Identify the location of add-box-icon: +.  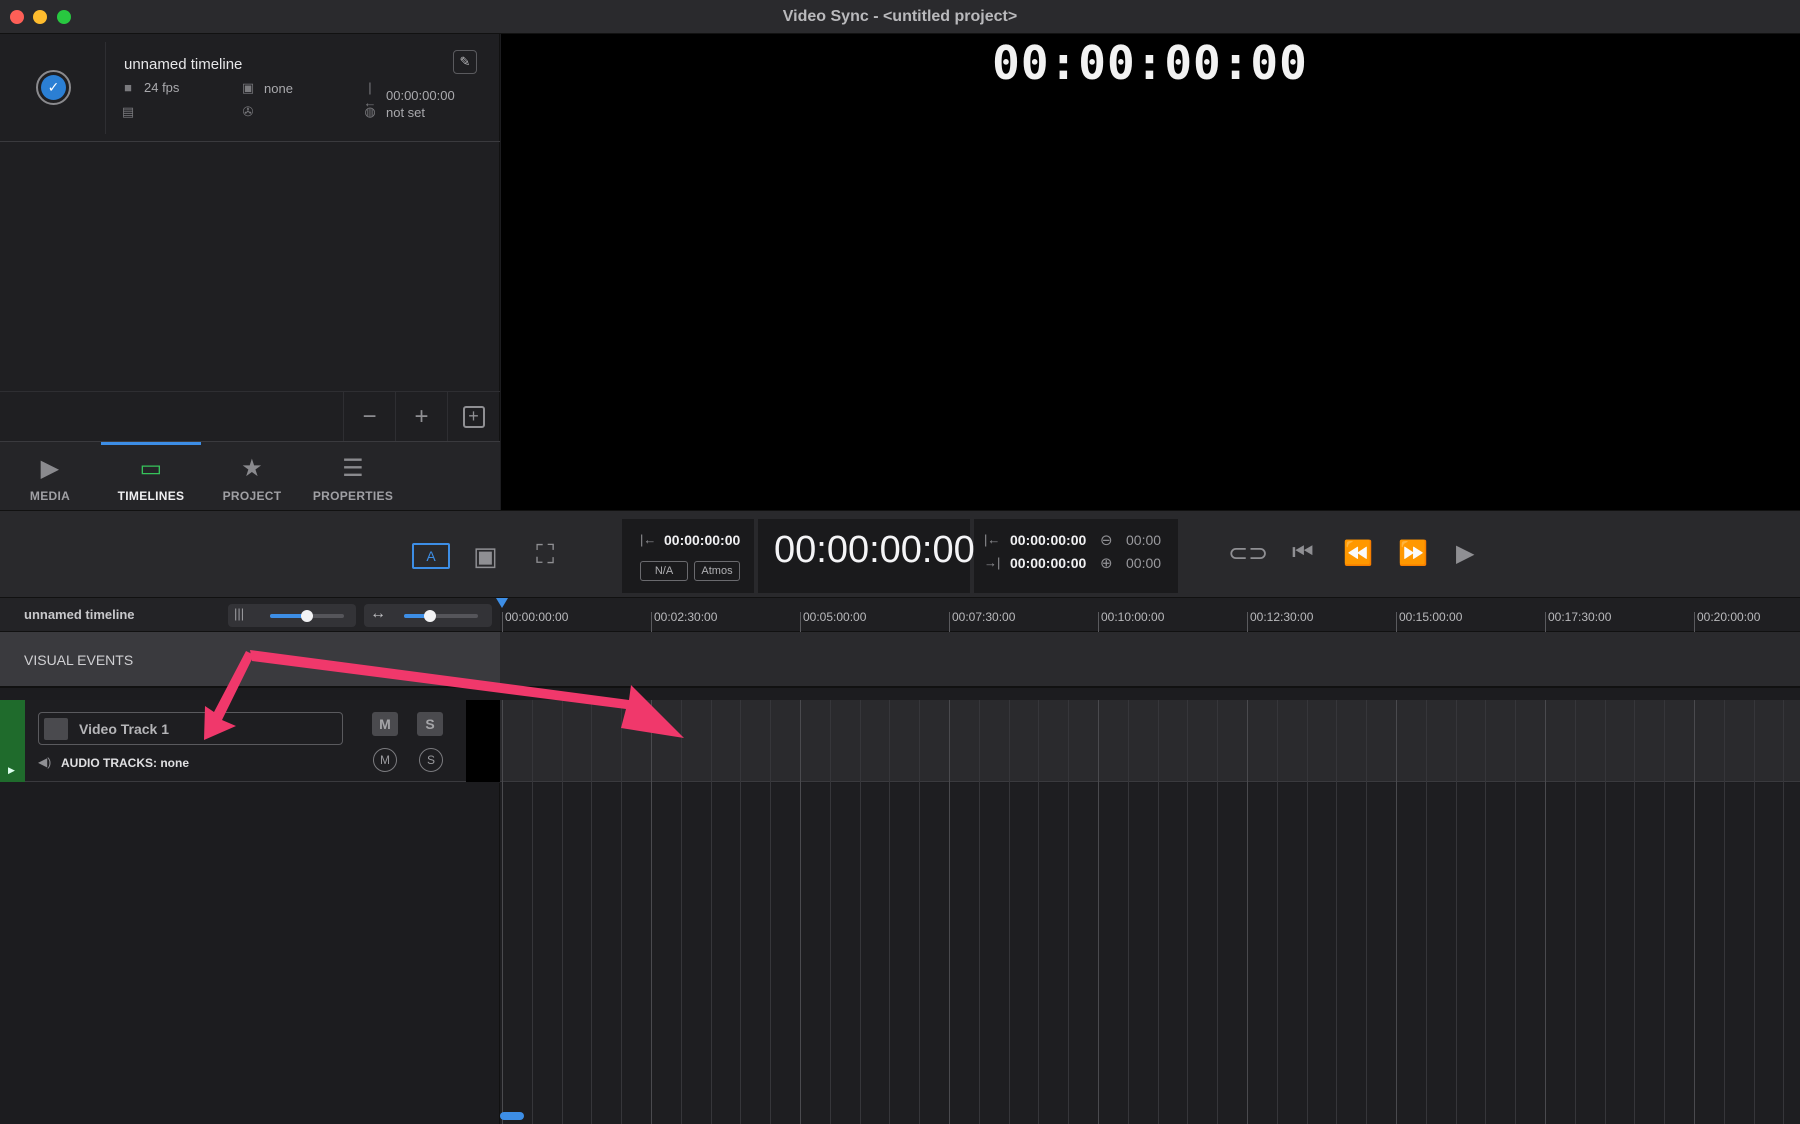
(473, 417).